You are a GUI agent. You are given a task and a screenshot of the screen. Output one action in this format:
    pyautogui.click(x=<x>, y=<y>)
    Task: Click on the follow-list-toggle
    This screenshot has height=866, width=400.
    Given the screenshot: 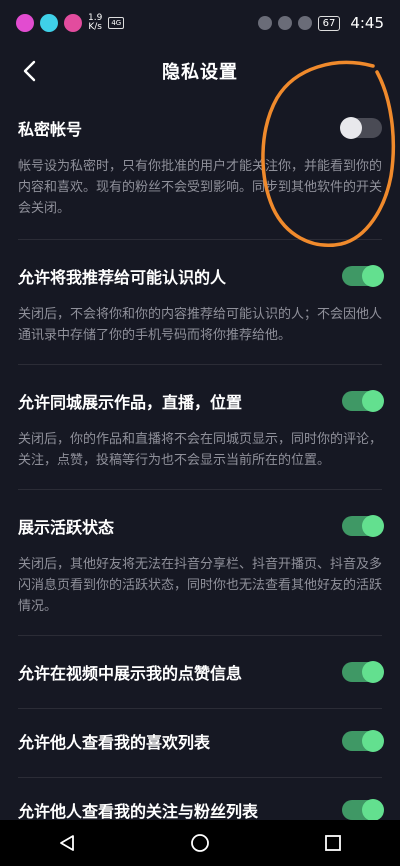 What is the action you would take?
    pyautogui.click(x=363, y=810)
    